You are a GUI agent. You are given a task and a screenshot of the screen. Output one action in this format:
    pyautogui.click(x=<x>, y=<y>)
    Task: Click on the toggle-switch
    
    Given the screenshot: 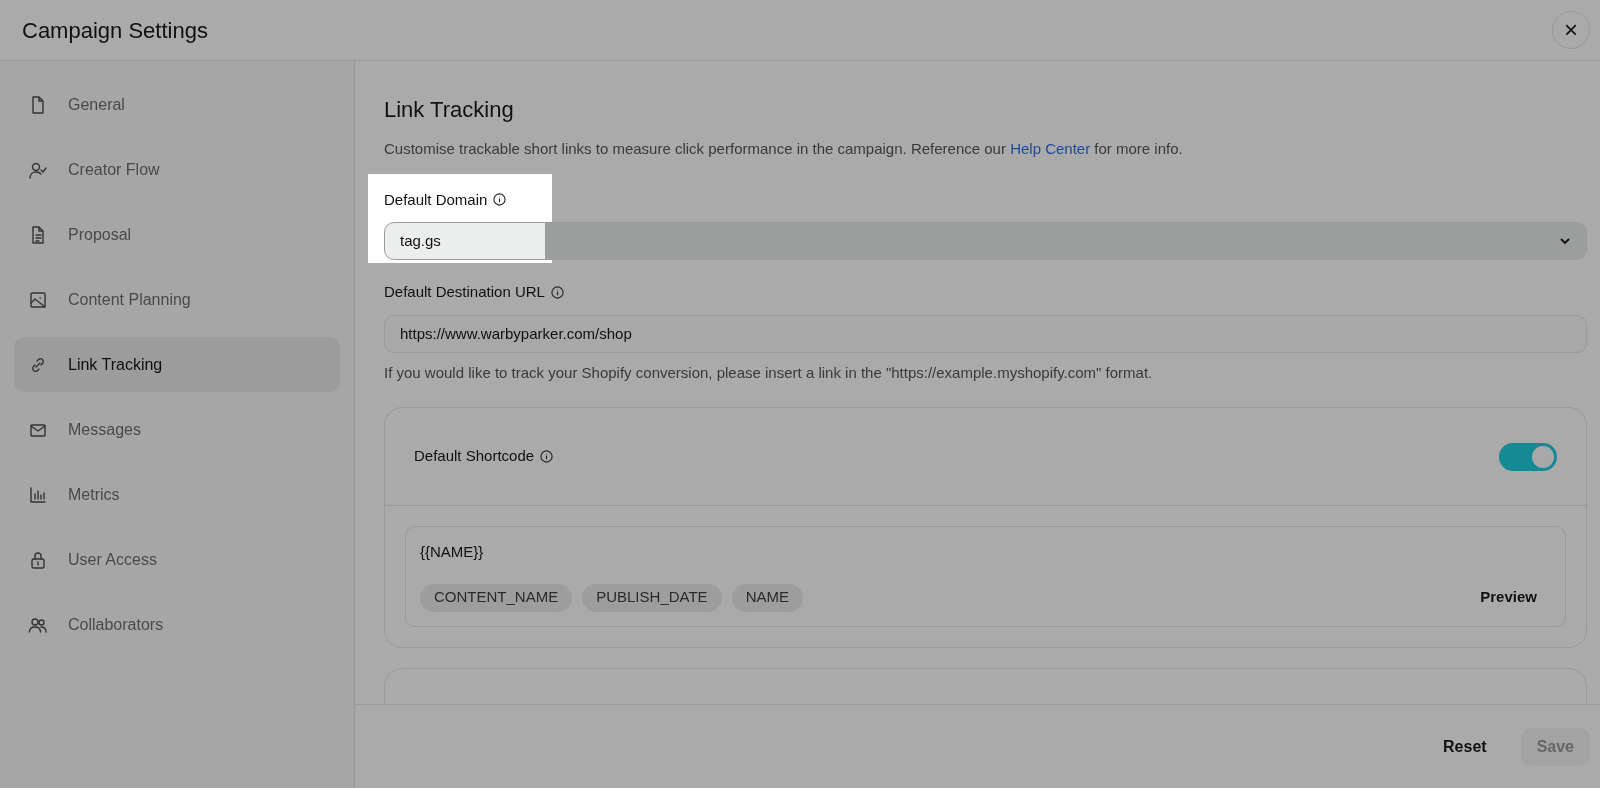 What is the action you would take?
    pyautogui.click(x=1528, y=456)
    